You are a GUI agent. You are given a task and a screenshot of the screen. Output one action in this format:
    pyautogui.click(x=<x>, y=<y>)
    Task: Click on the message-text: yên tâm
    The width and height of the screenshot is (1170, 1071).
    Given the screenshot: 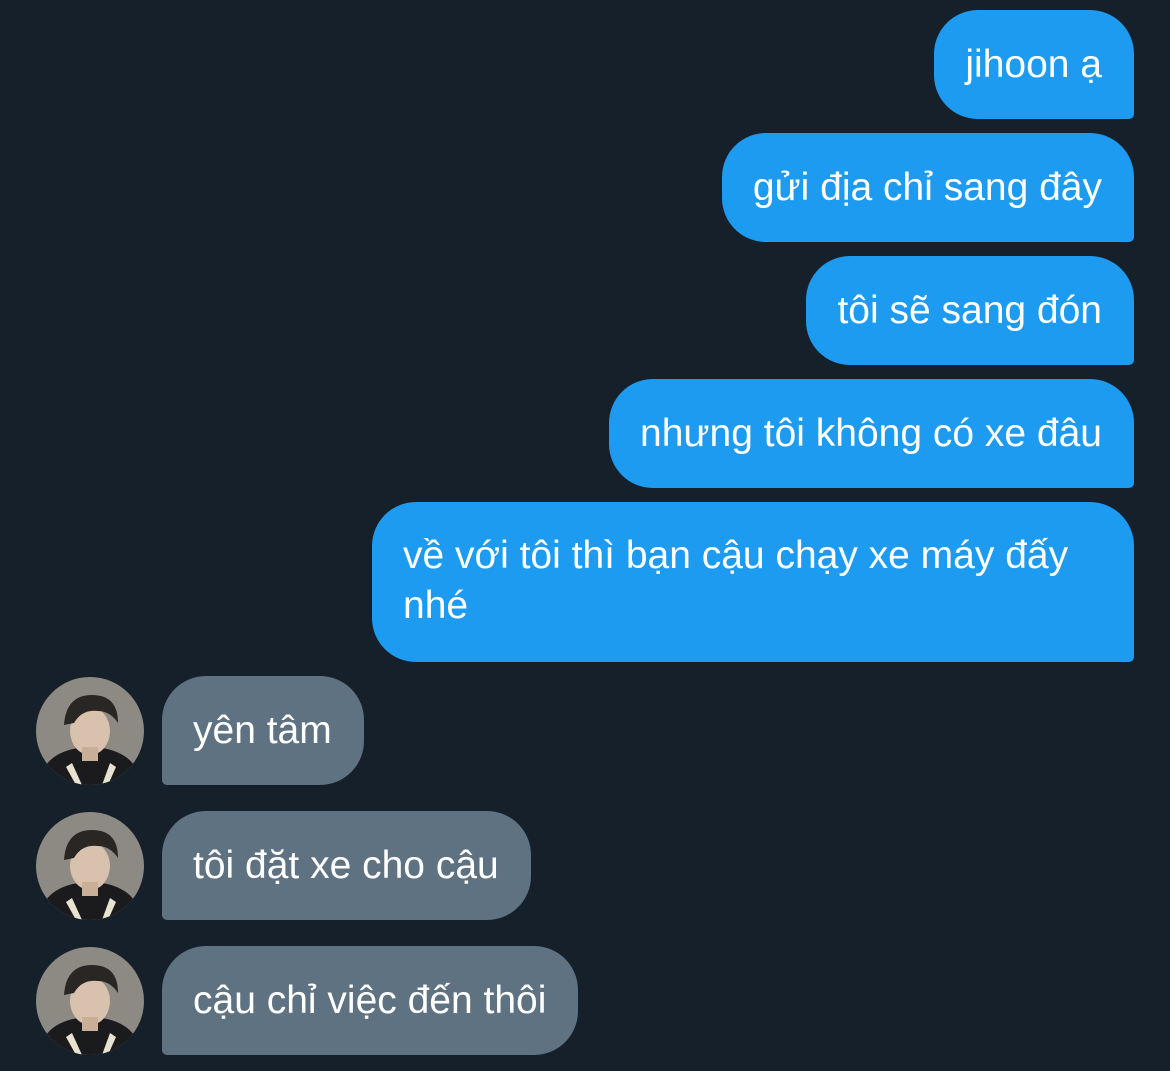 What is the action you would take?
    pyautogui.click(x=262, y=730)
    